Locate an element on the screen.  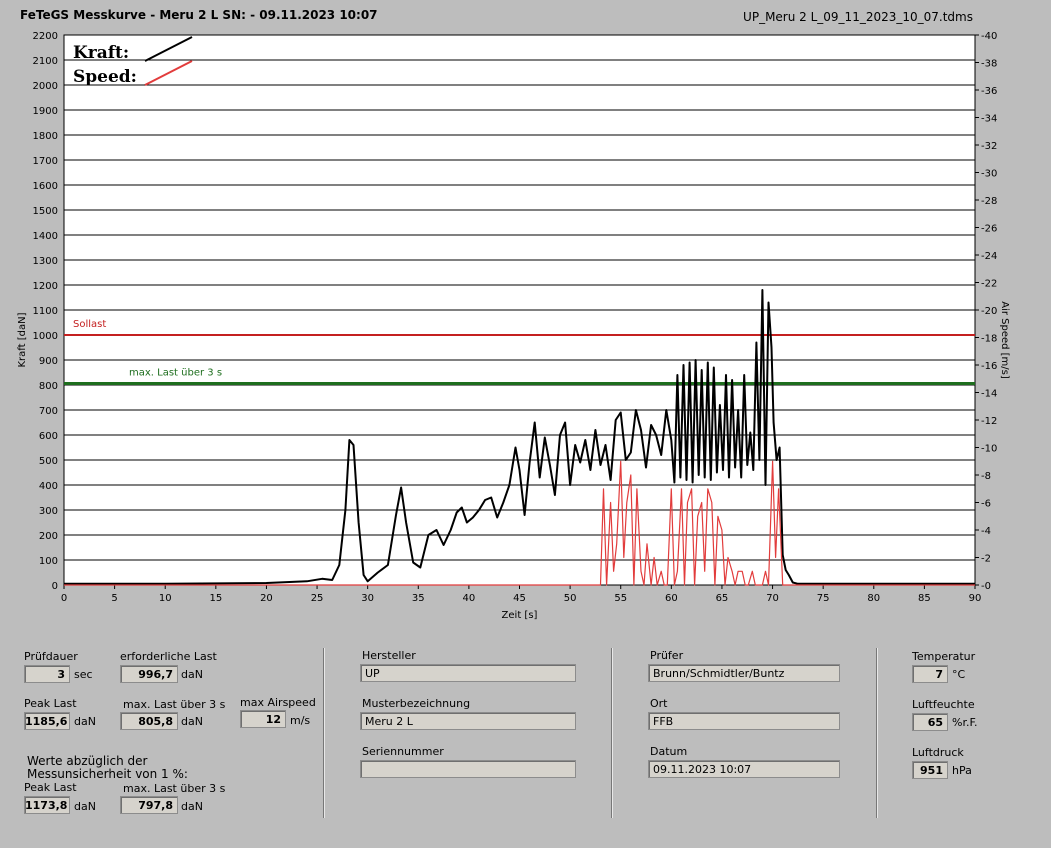
y2-tick-label: -40 is located at coordinates (989, 36).